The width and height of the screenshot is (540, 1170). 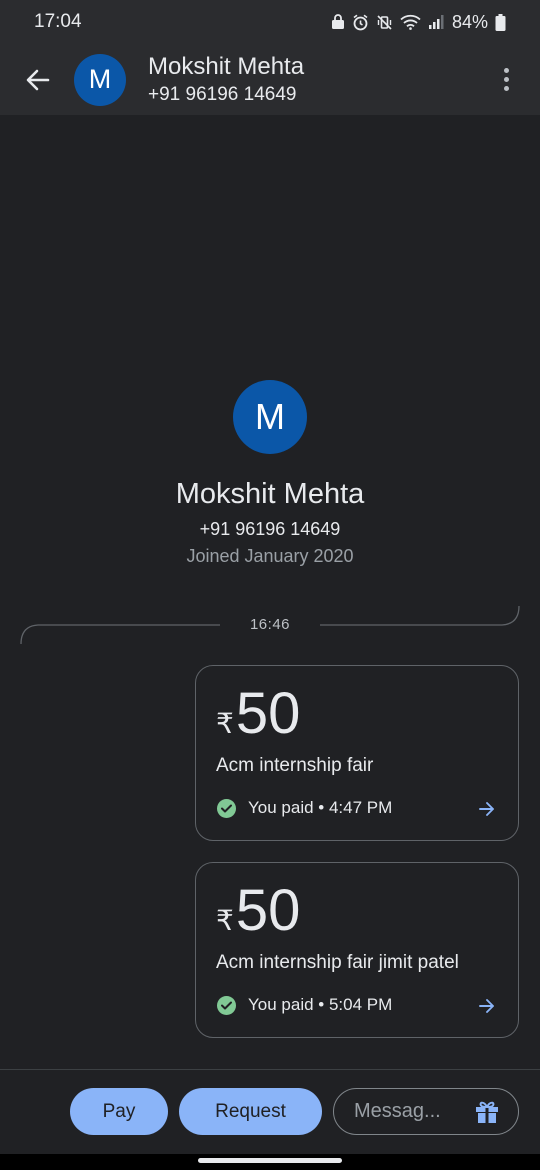 I want to click on battery-percent: 84%, so click(x=469, y=21).